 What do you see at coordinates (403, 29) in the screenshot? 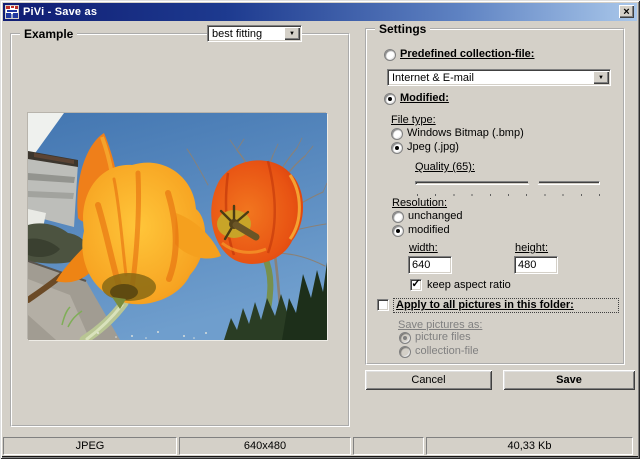
I see `settings-group-label: Settings` at bounding box center [403, 29].